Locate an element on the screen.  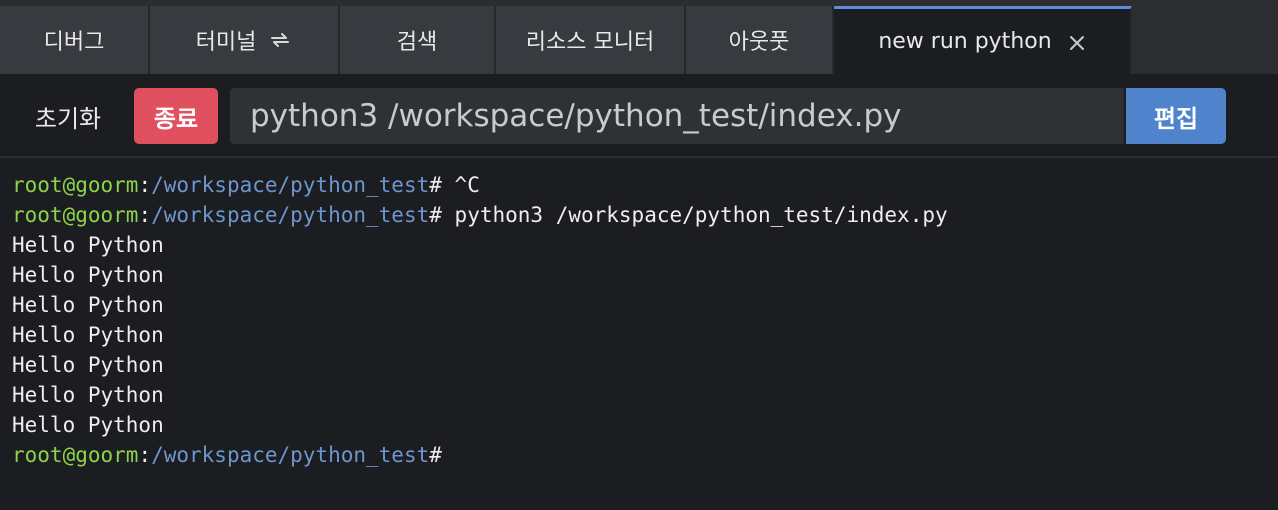
prompt-command: python3 /workspace/python_test/index.py is located at coordinates (694, 215).